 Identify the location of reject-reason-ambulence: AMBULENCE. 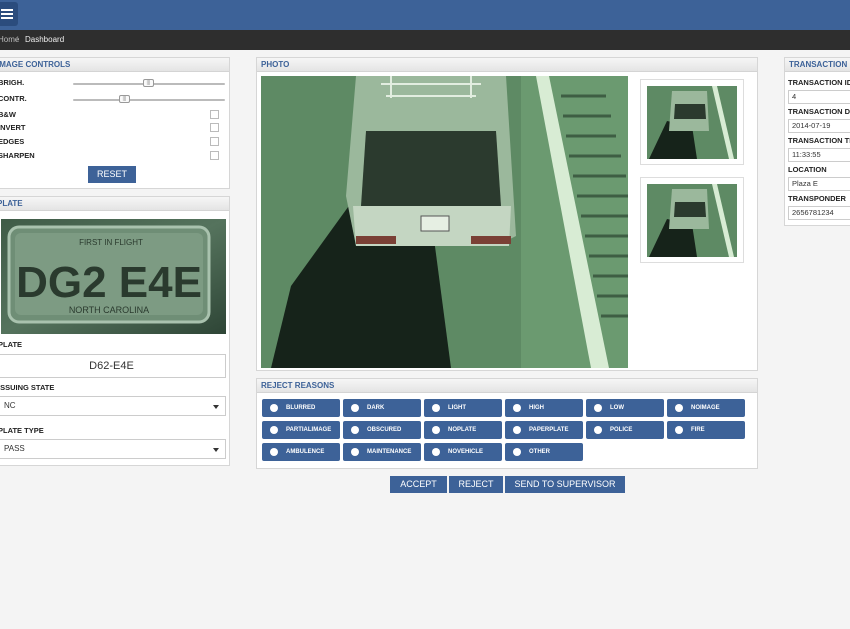
(301, 452).